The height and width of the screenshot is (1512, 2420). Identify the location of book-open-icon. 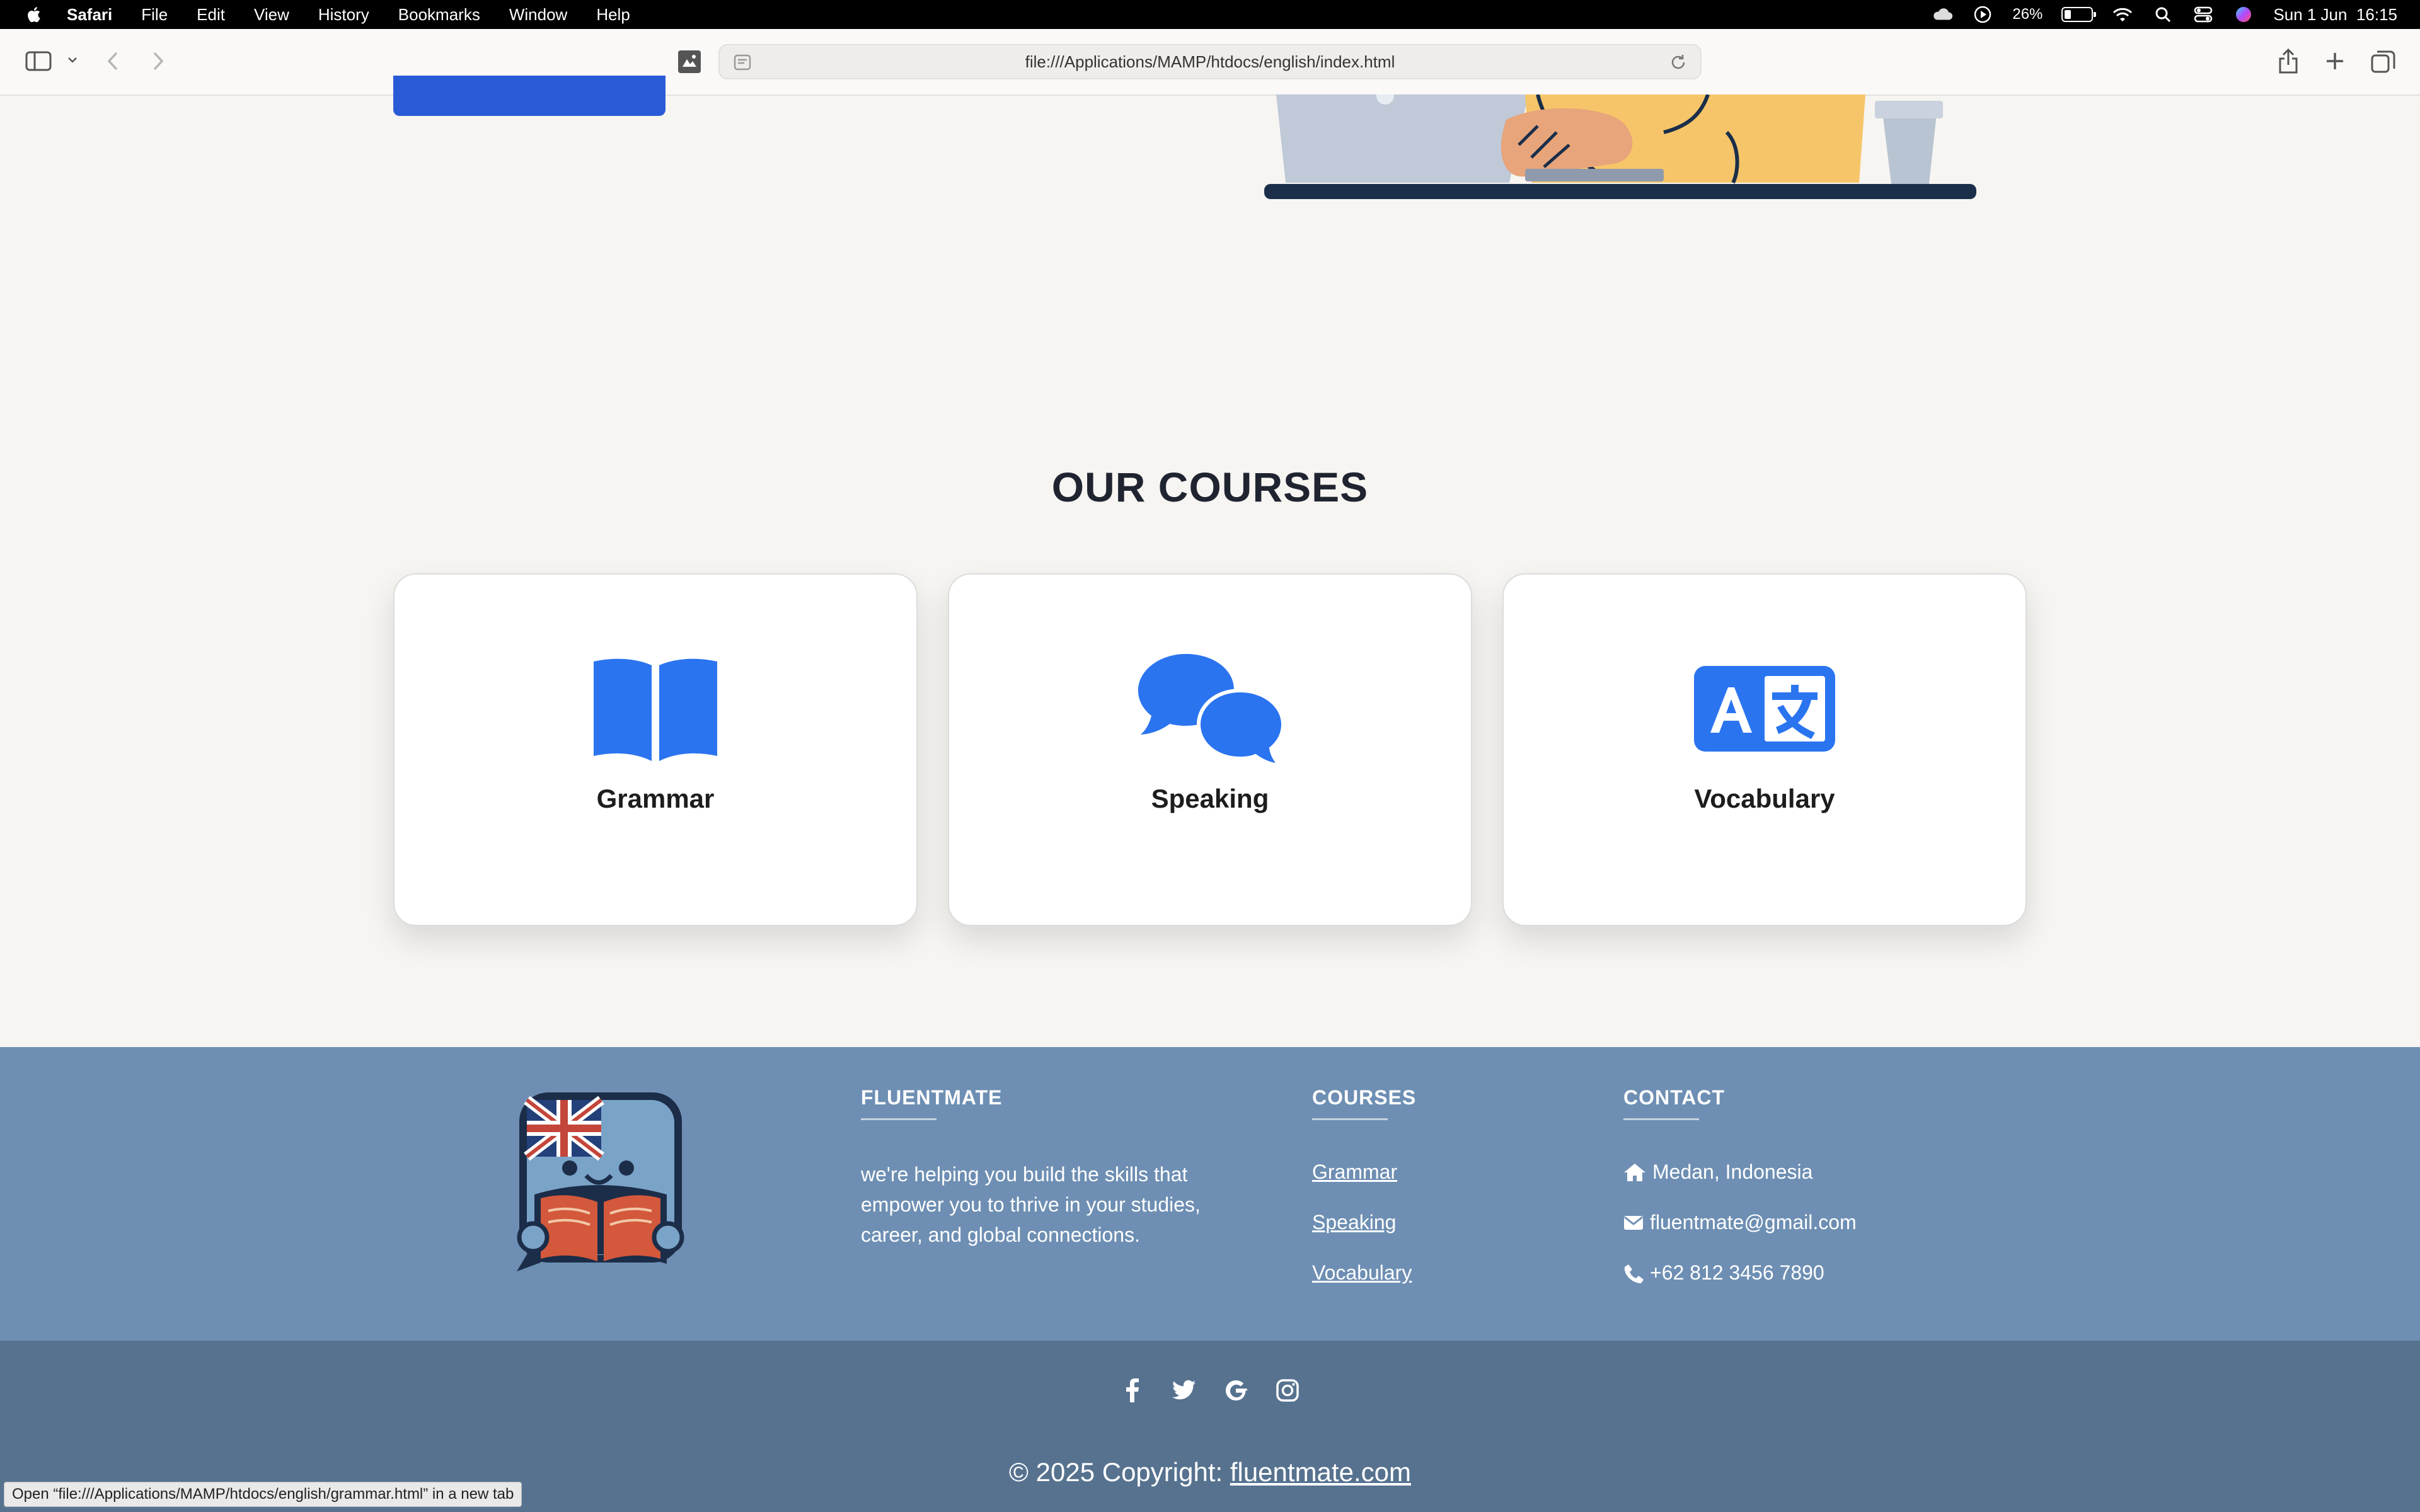
(655, 708).